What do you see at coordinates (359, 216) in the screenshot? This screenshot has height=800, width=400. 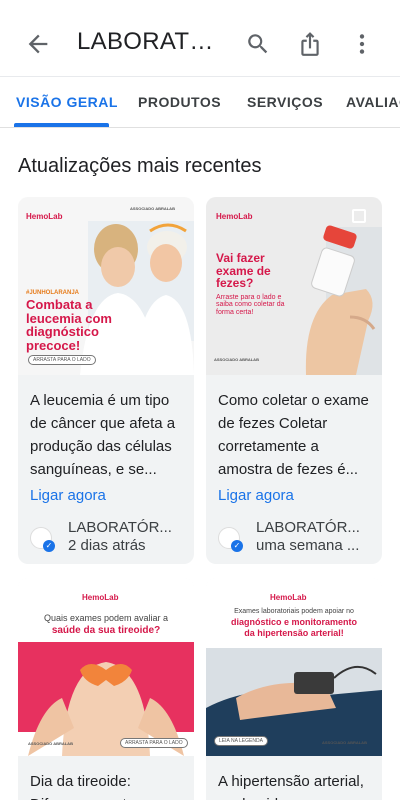 I see `carousel-icon` at bounding box center [359, 216].